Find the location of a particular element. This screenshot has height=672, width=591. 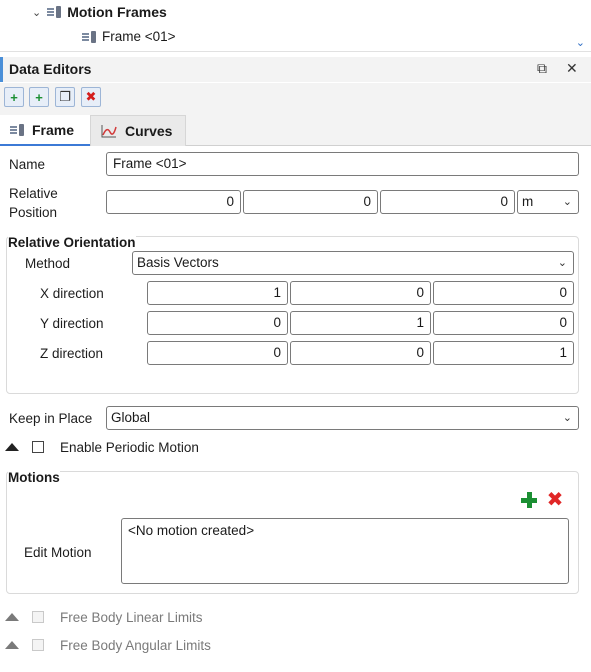

delete-motion-icon: ✖ is located at coordinates (555, 500).